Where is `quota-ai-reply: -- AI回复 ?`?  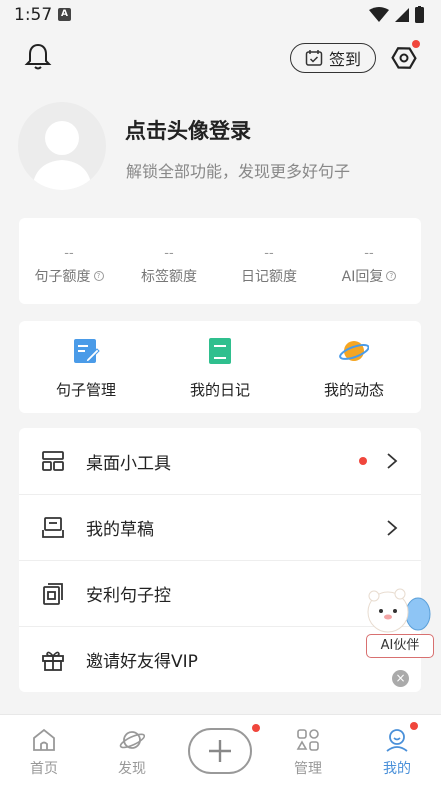 quota-ai-reply: -- AI回复 ? is located at coordinates (369, 261).